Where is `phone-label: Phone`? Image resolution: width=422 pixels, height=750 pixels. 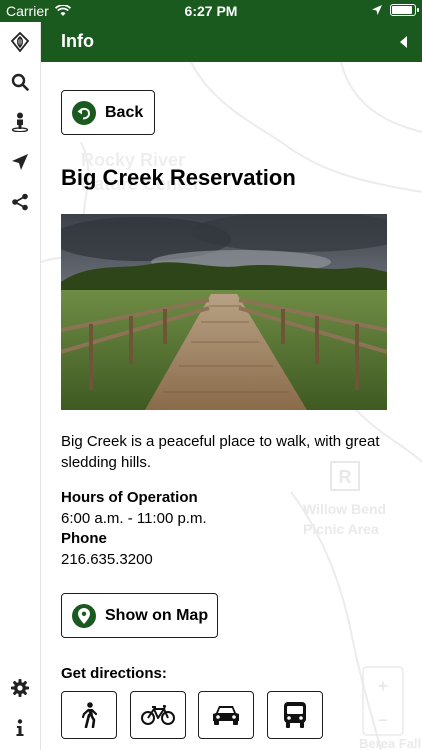
phone-label: Phone is located at coordinates (84, 538).